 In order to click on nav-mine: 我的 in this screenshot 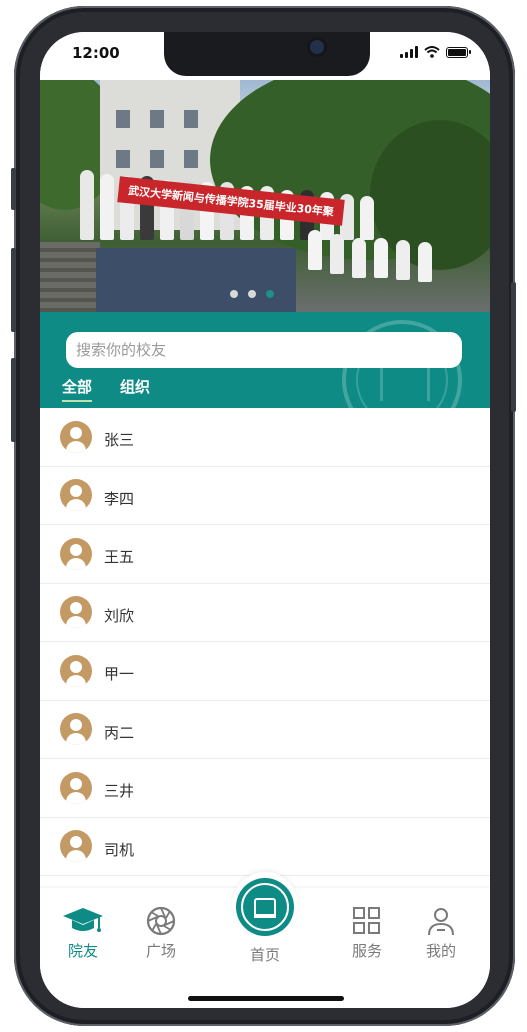, I will do `click(441, 933)`.